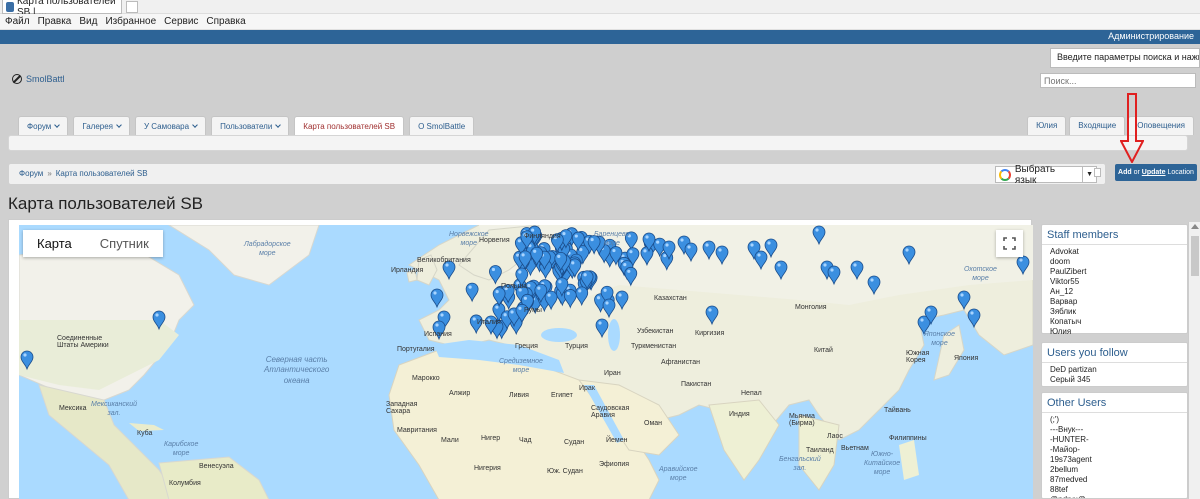 The height and width of the screenshot is (499, 1200). Describe the element at coordinates (1114, 322) in the screenshot. I see `user-link: Копатыч` at that location.